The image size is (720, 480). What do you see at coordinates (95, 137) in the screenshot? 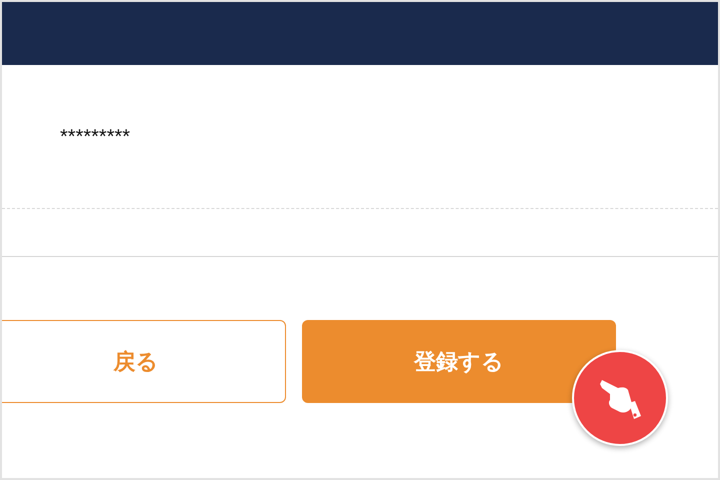
I see `password-value: *********` at bounding box center [95, 137].